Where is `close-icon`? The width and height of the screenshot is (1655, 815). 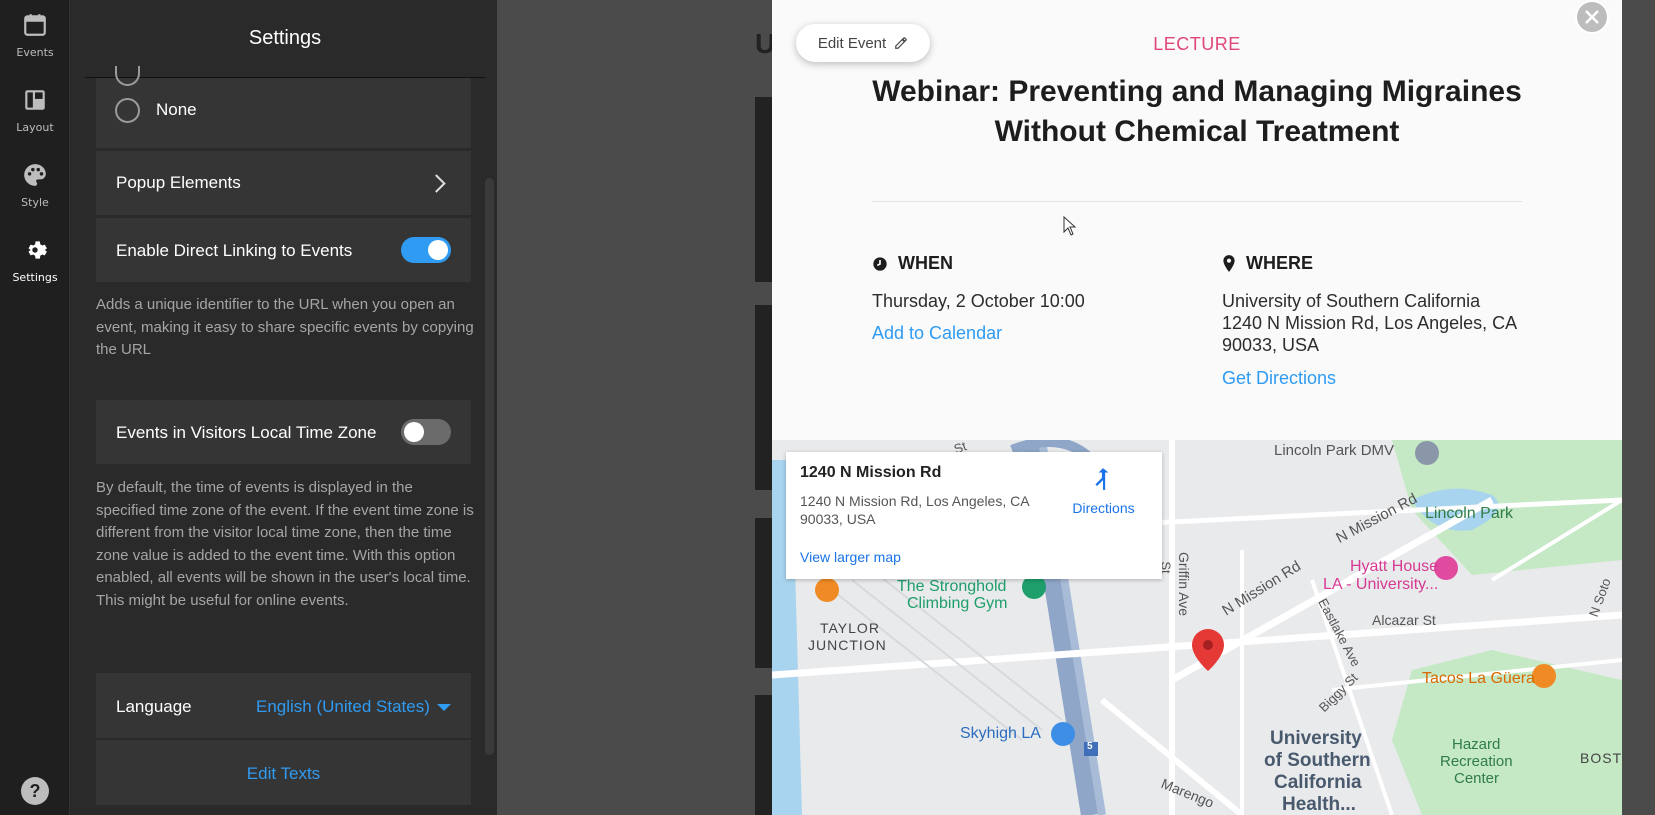 close-icon is located at coordinates (1592, 17).